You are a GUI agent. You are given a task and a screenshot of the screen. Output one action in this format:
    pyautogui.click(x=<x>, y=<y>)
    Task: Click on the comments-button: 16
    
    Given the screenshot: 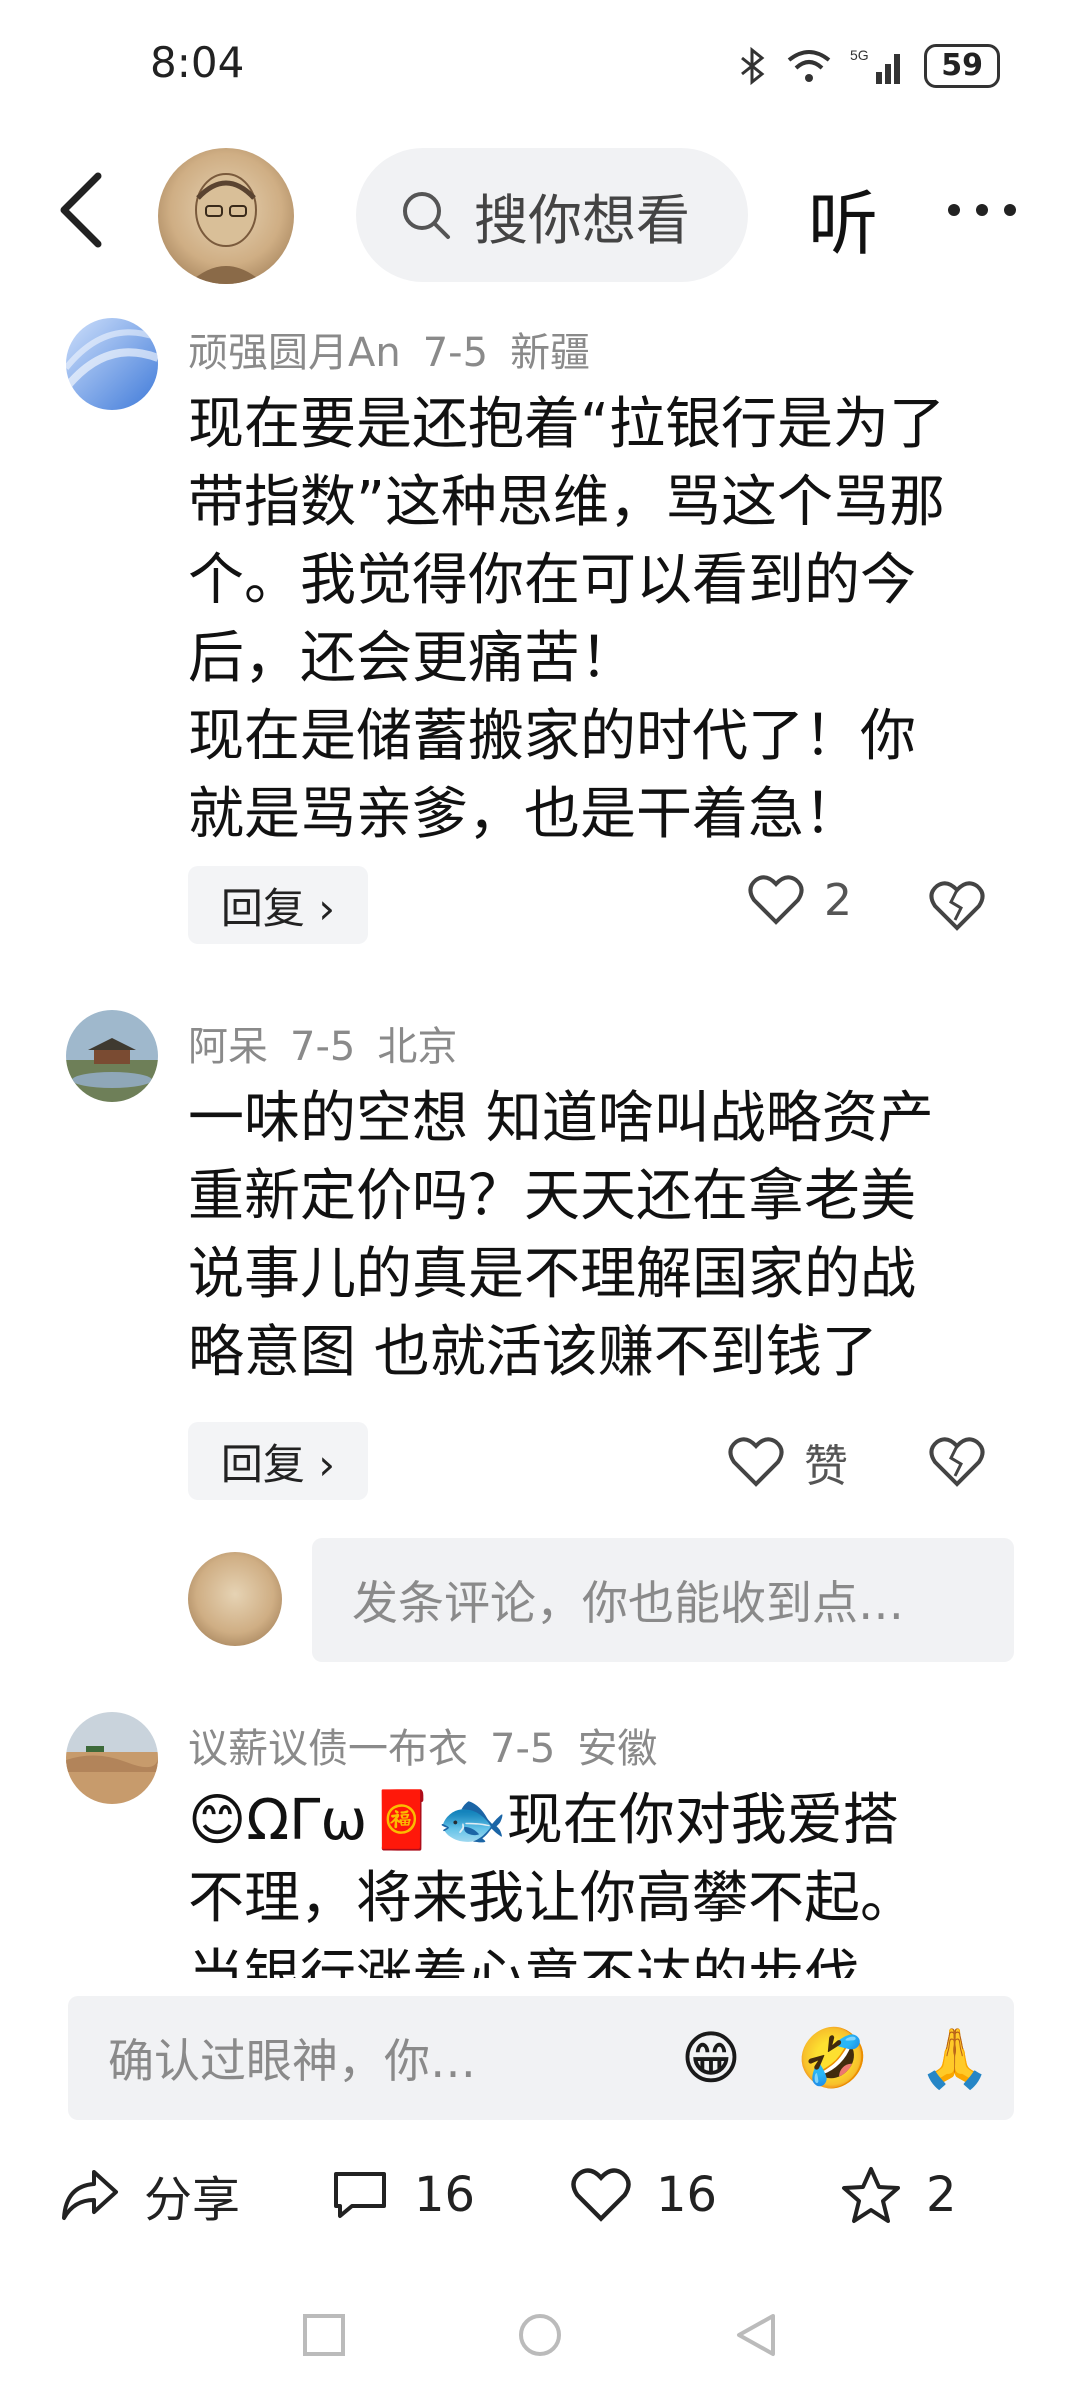 What is the action you would take?
    pyautogui.click(x=450, y=2195)
    